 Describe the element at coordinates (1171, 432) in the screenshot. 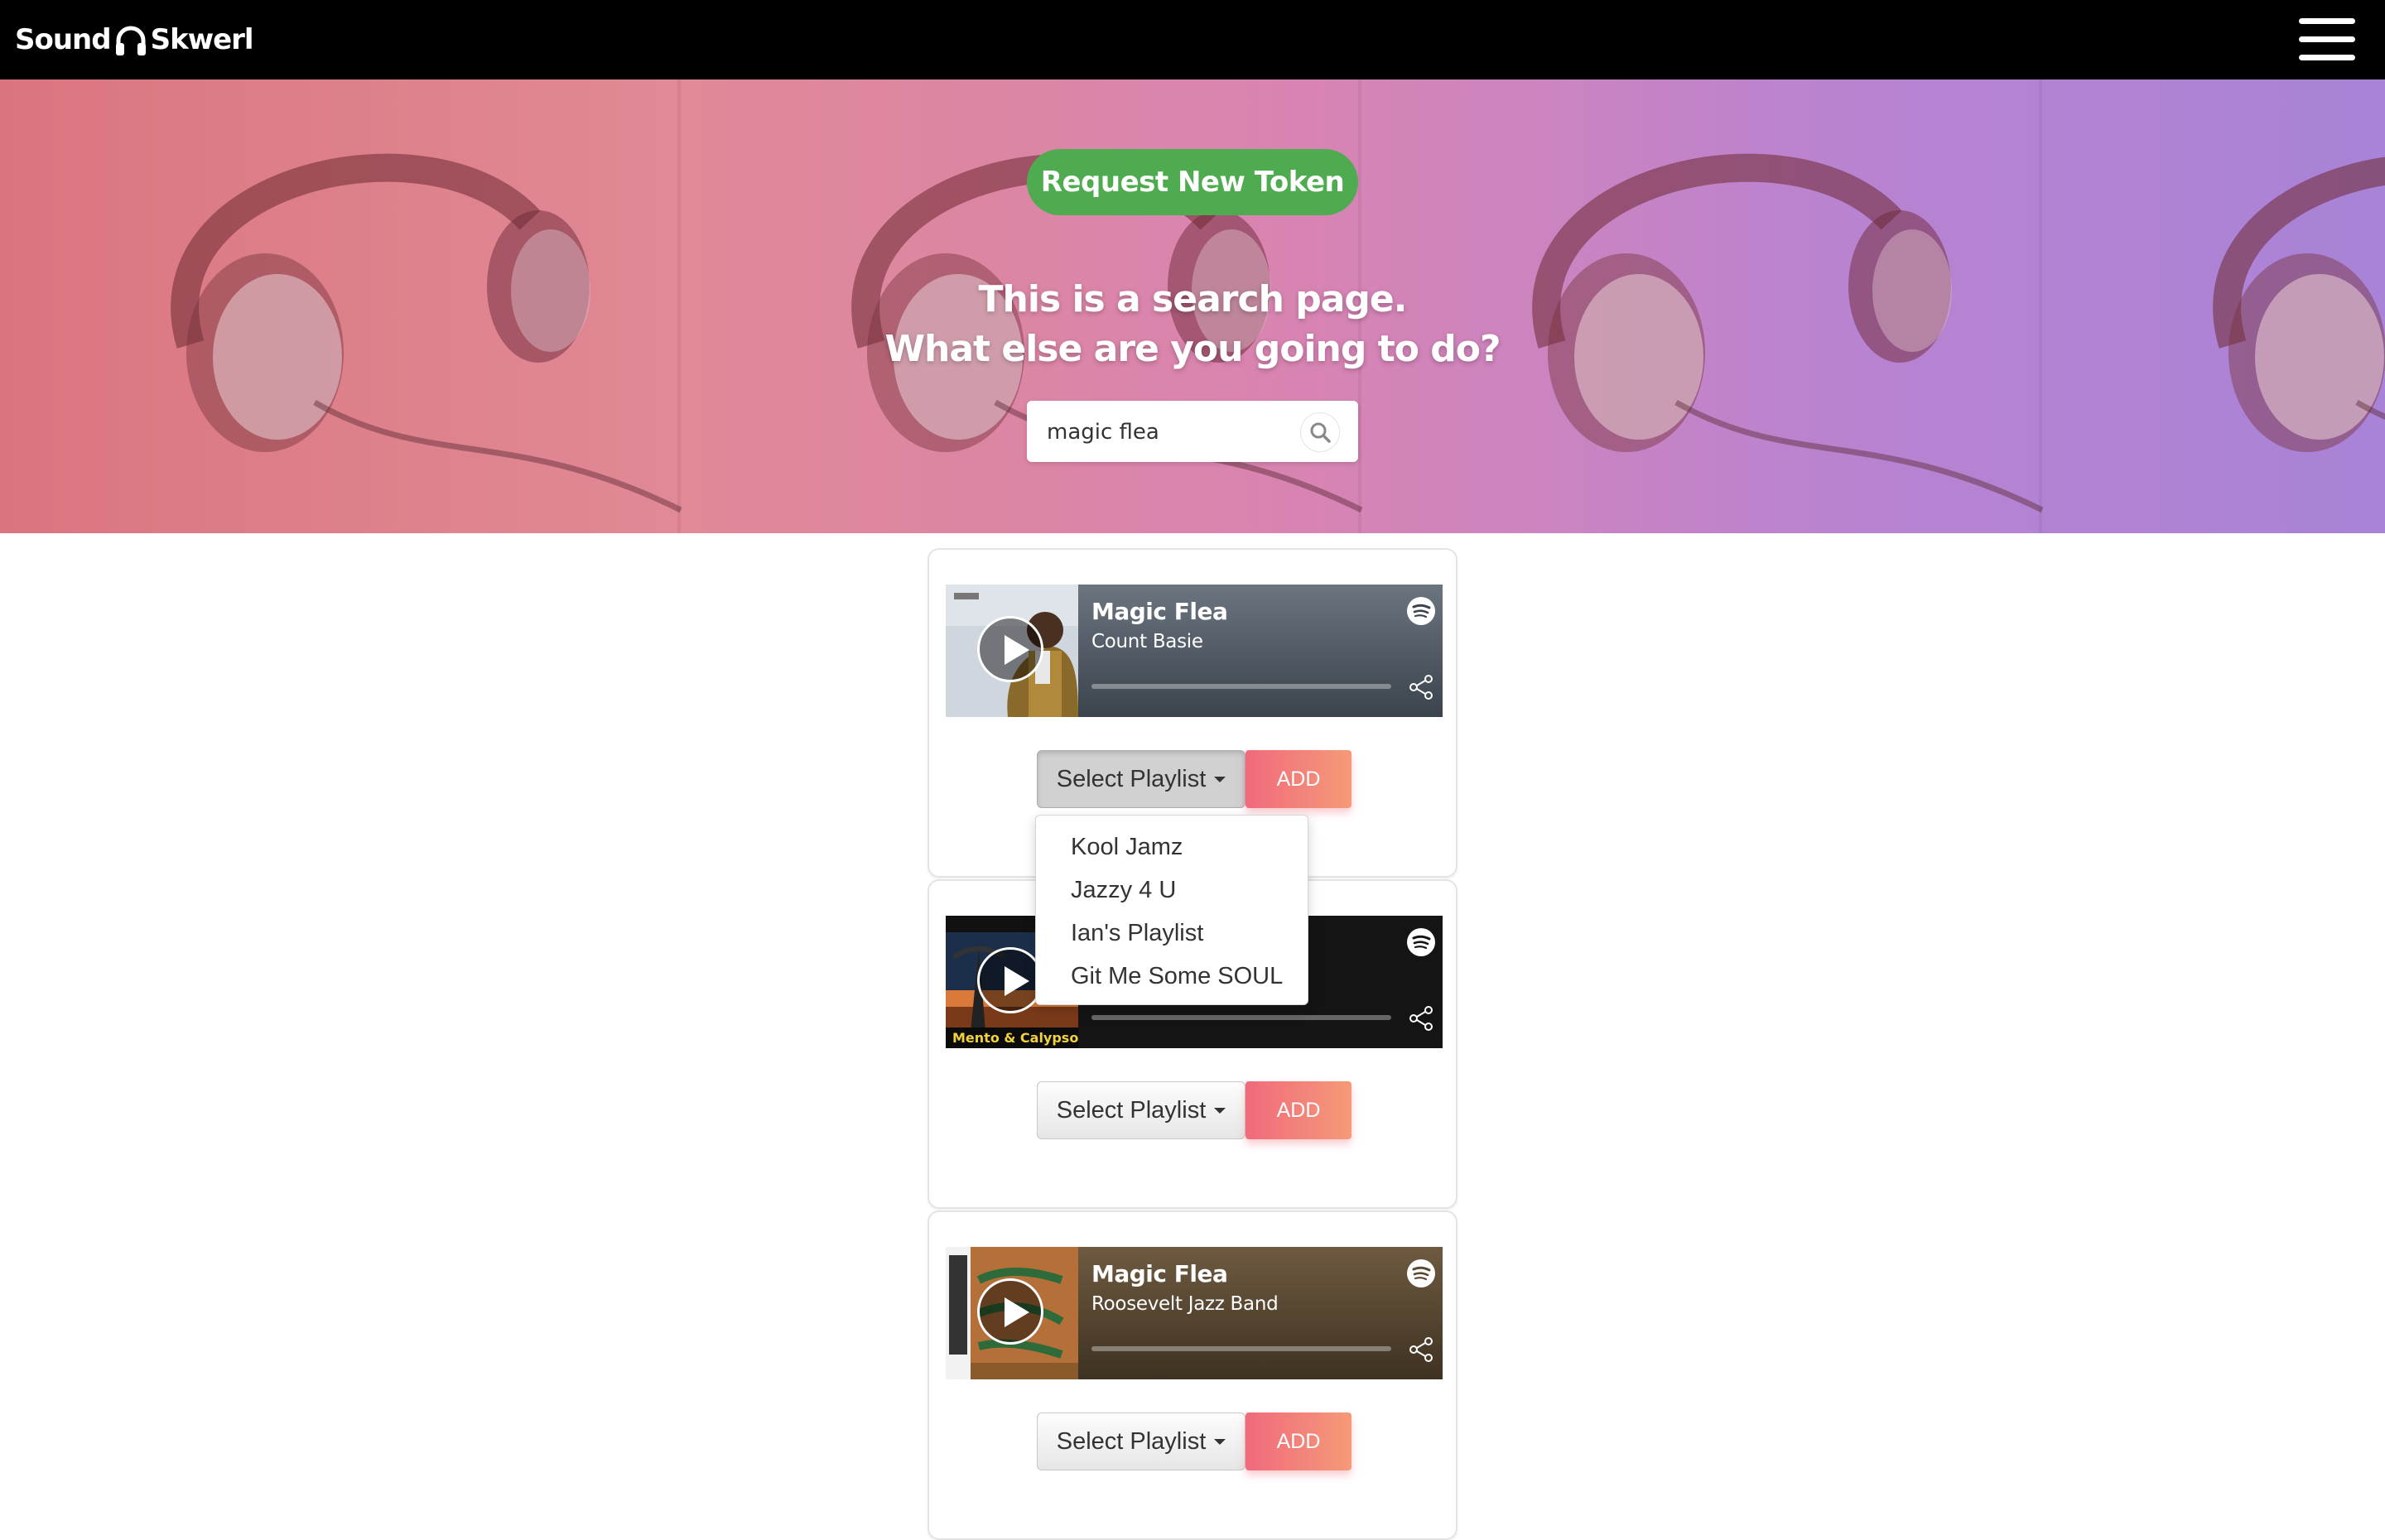

I see `search-input` at that location.